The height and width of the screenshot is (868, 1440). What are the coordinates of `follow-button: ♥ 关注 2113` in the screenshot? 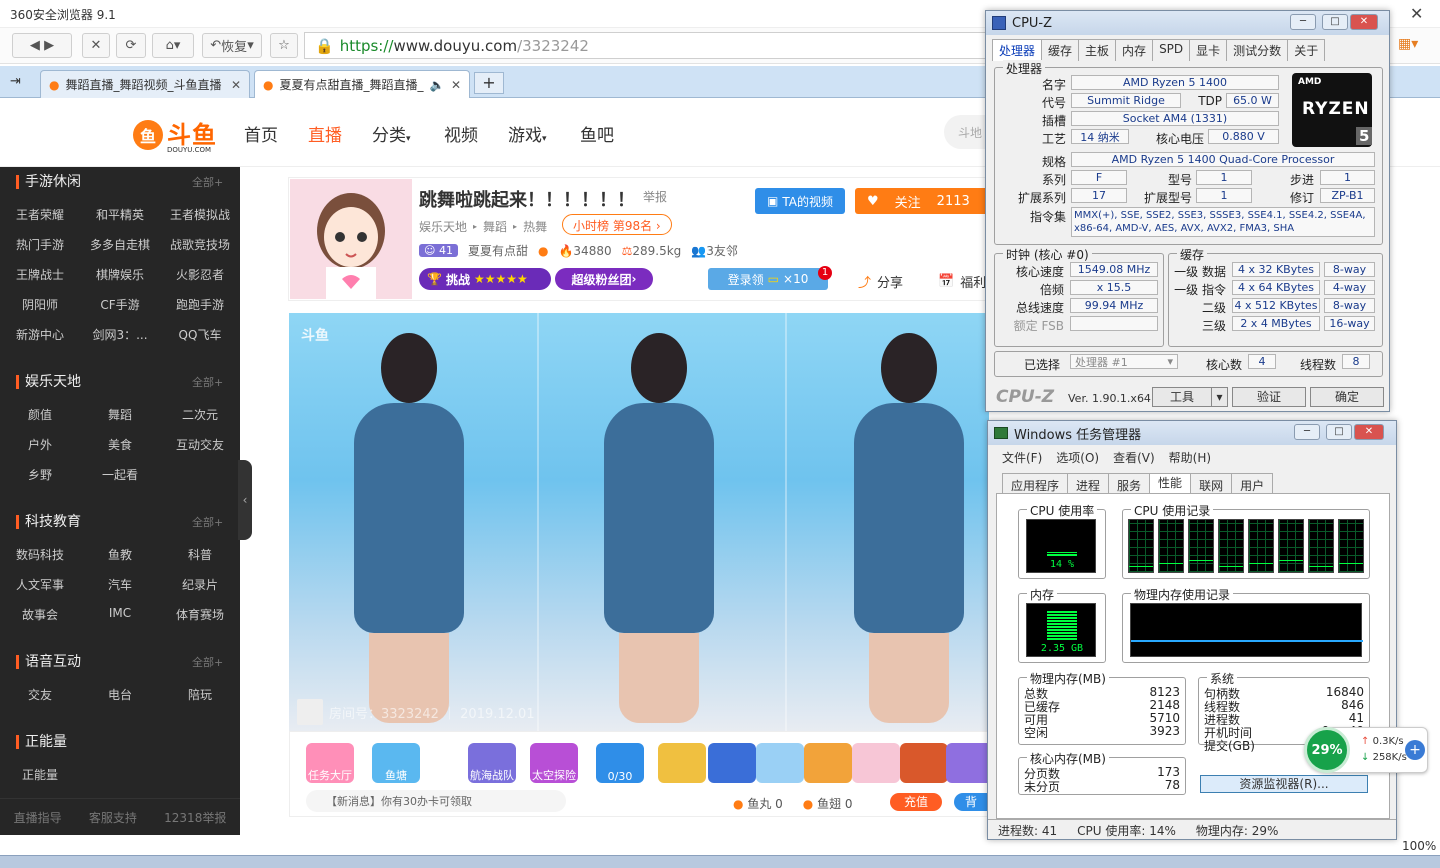 It's located at (922, 201).